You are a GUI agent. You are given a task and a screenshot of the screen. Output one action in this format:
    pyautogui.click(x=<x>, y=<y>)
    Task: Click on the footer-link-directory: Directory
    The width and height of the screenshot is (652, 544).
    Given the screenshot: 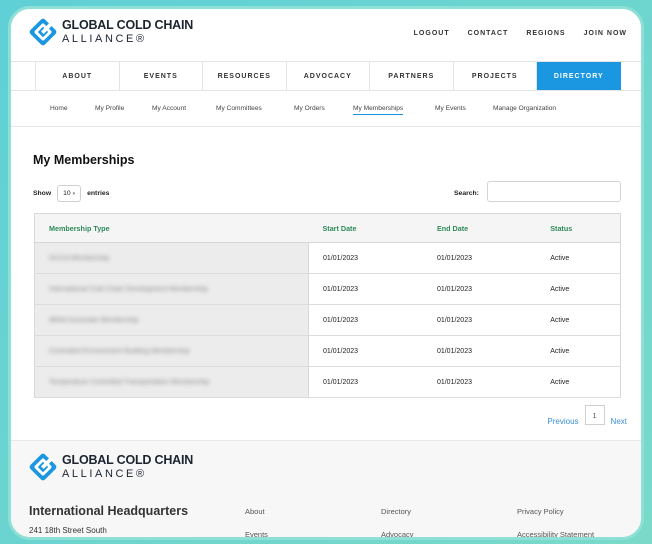 What is the action you would take?
    pyautogui.click(x=396, y=511)
    